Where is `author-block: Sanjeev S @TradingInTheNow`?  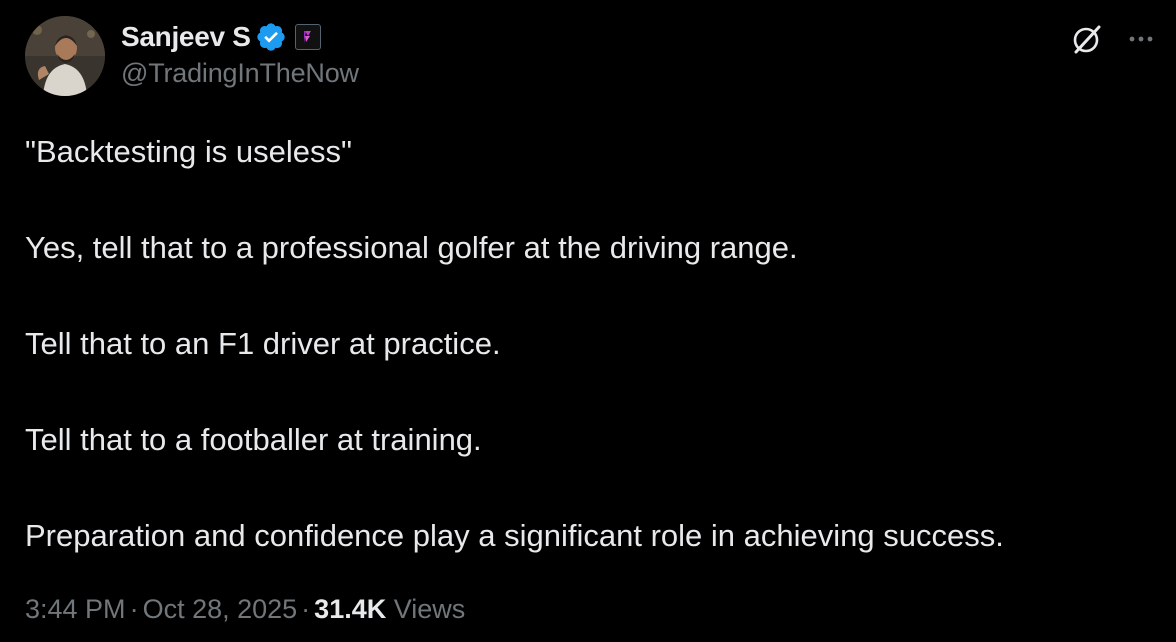
author-block: Sanjeev S @TradingInTheNow is located at coordinates (240, 53).